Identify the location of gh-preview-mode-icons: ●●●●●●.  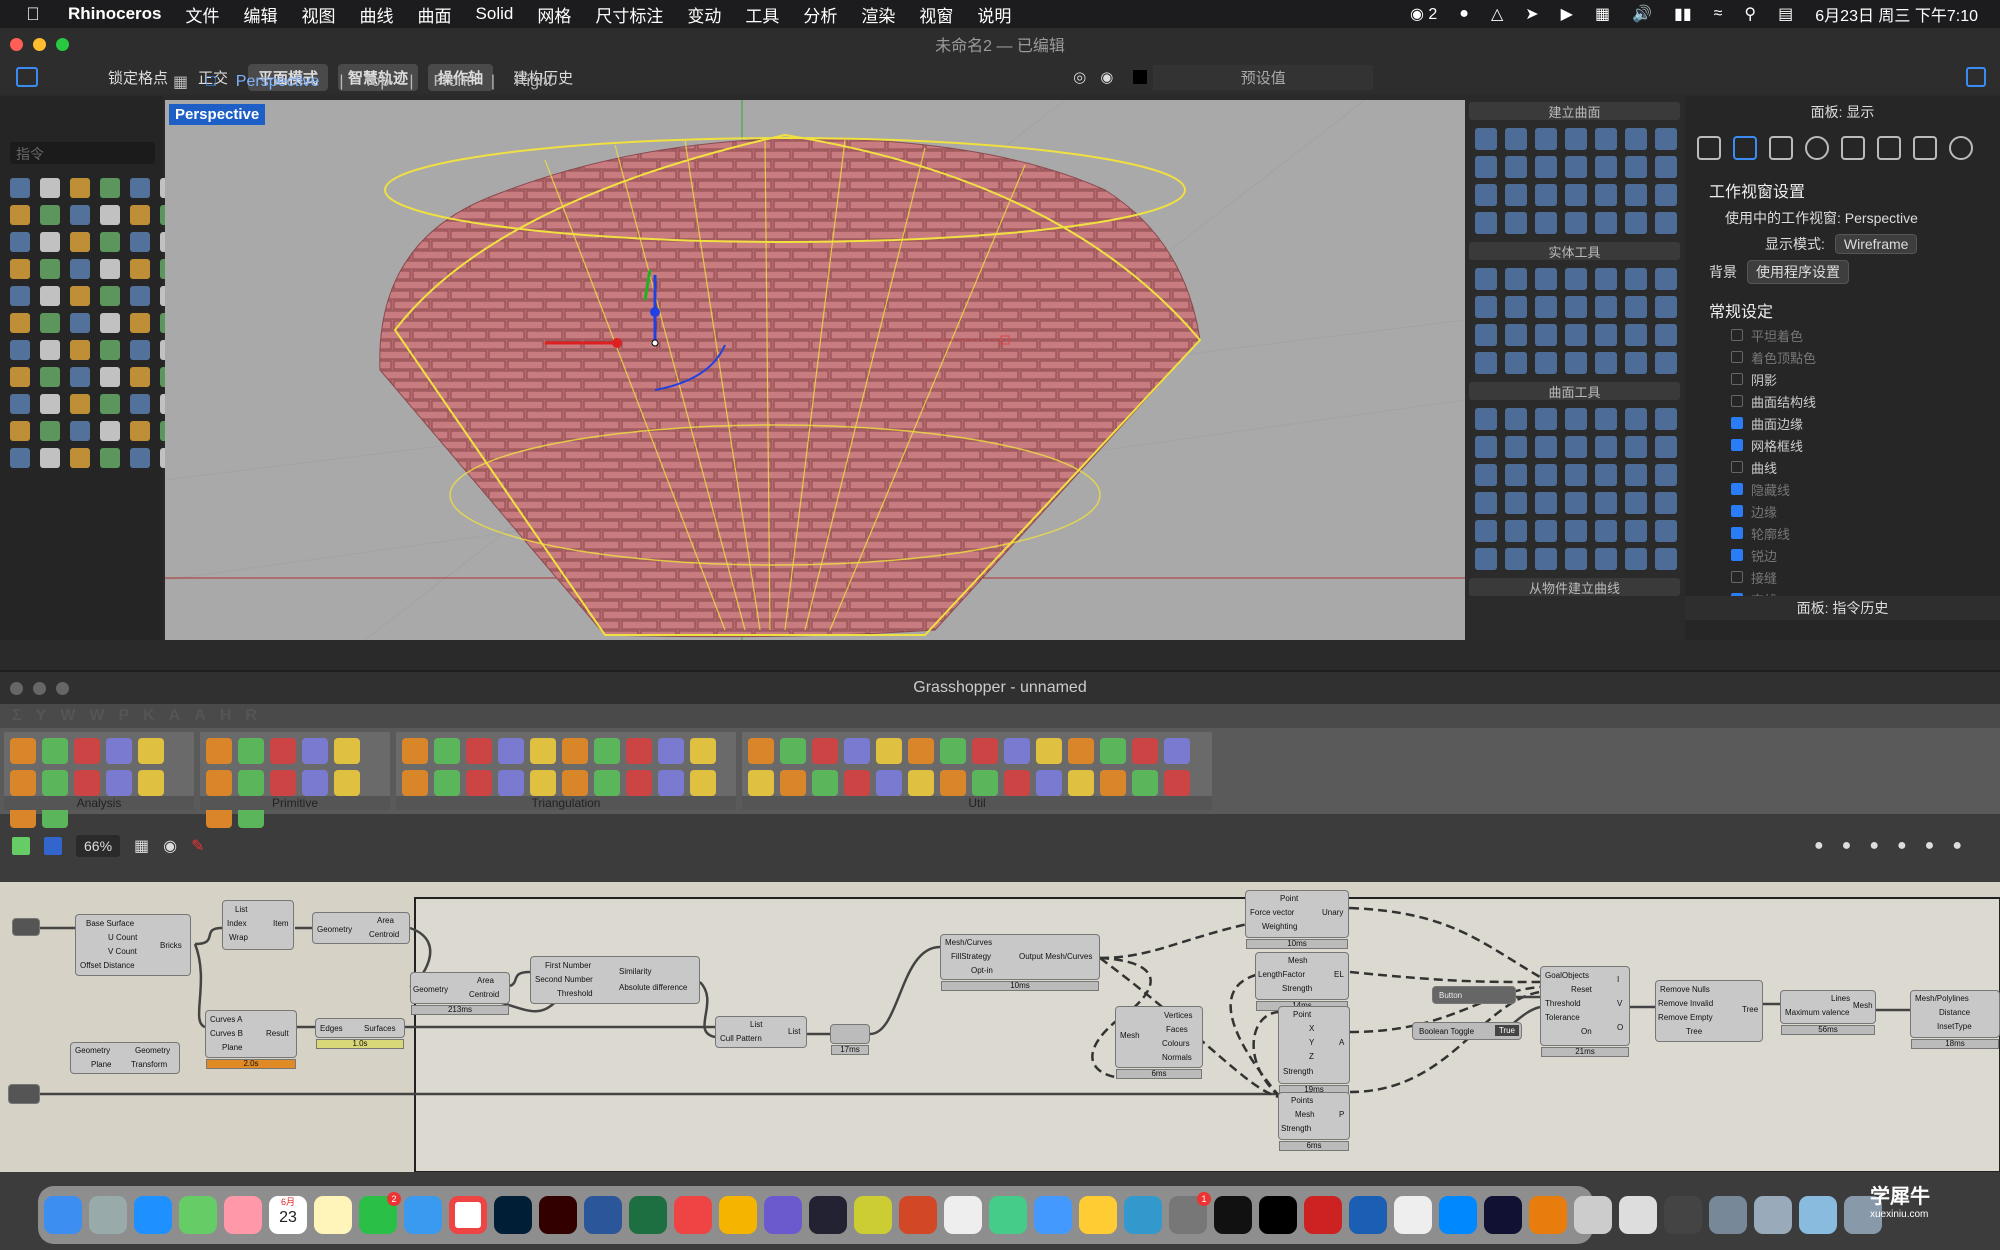
(1897, 846).